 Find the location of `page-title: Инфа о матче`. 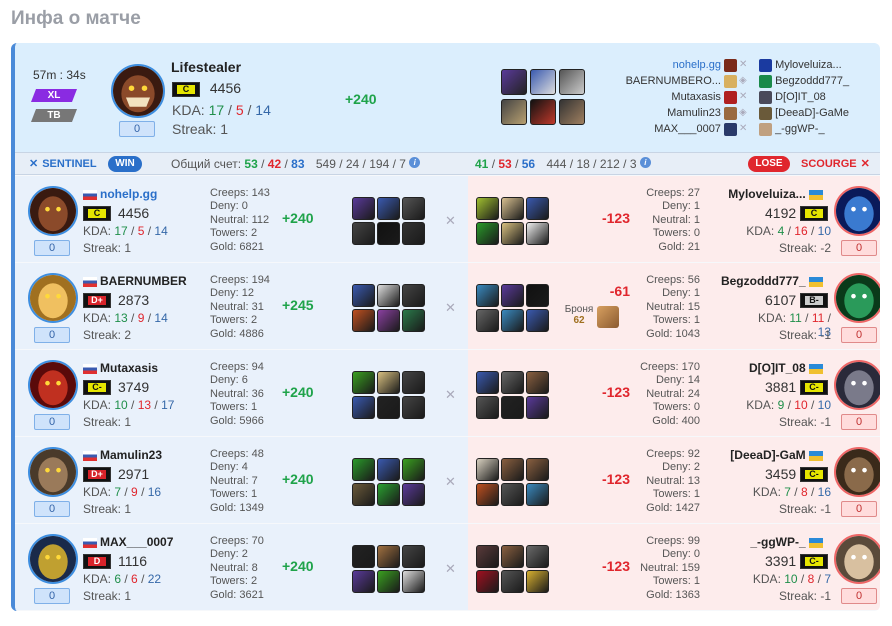

page-title: Инфа о матче is located at coordinates (76, 18).